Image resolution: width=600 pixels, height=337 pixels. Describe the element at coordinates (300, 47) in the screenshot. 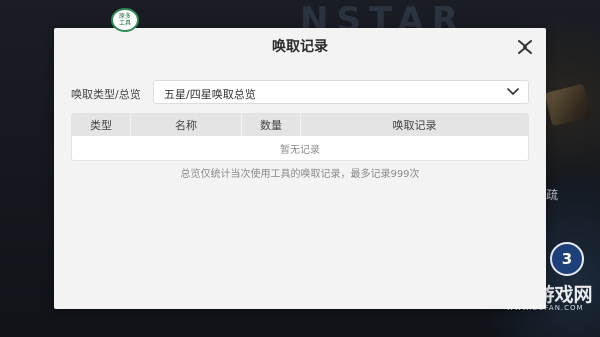

I see `dialog-title: 唤取记录` at that location.